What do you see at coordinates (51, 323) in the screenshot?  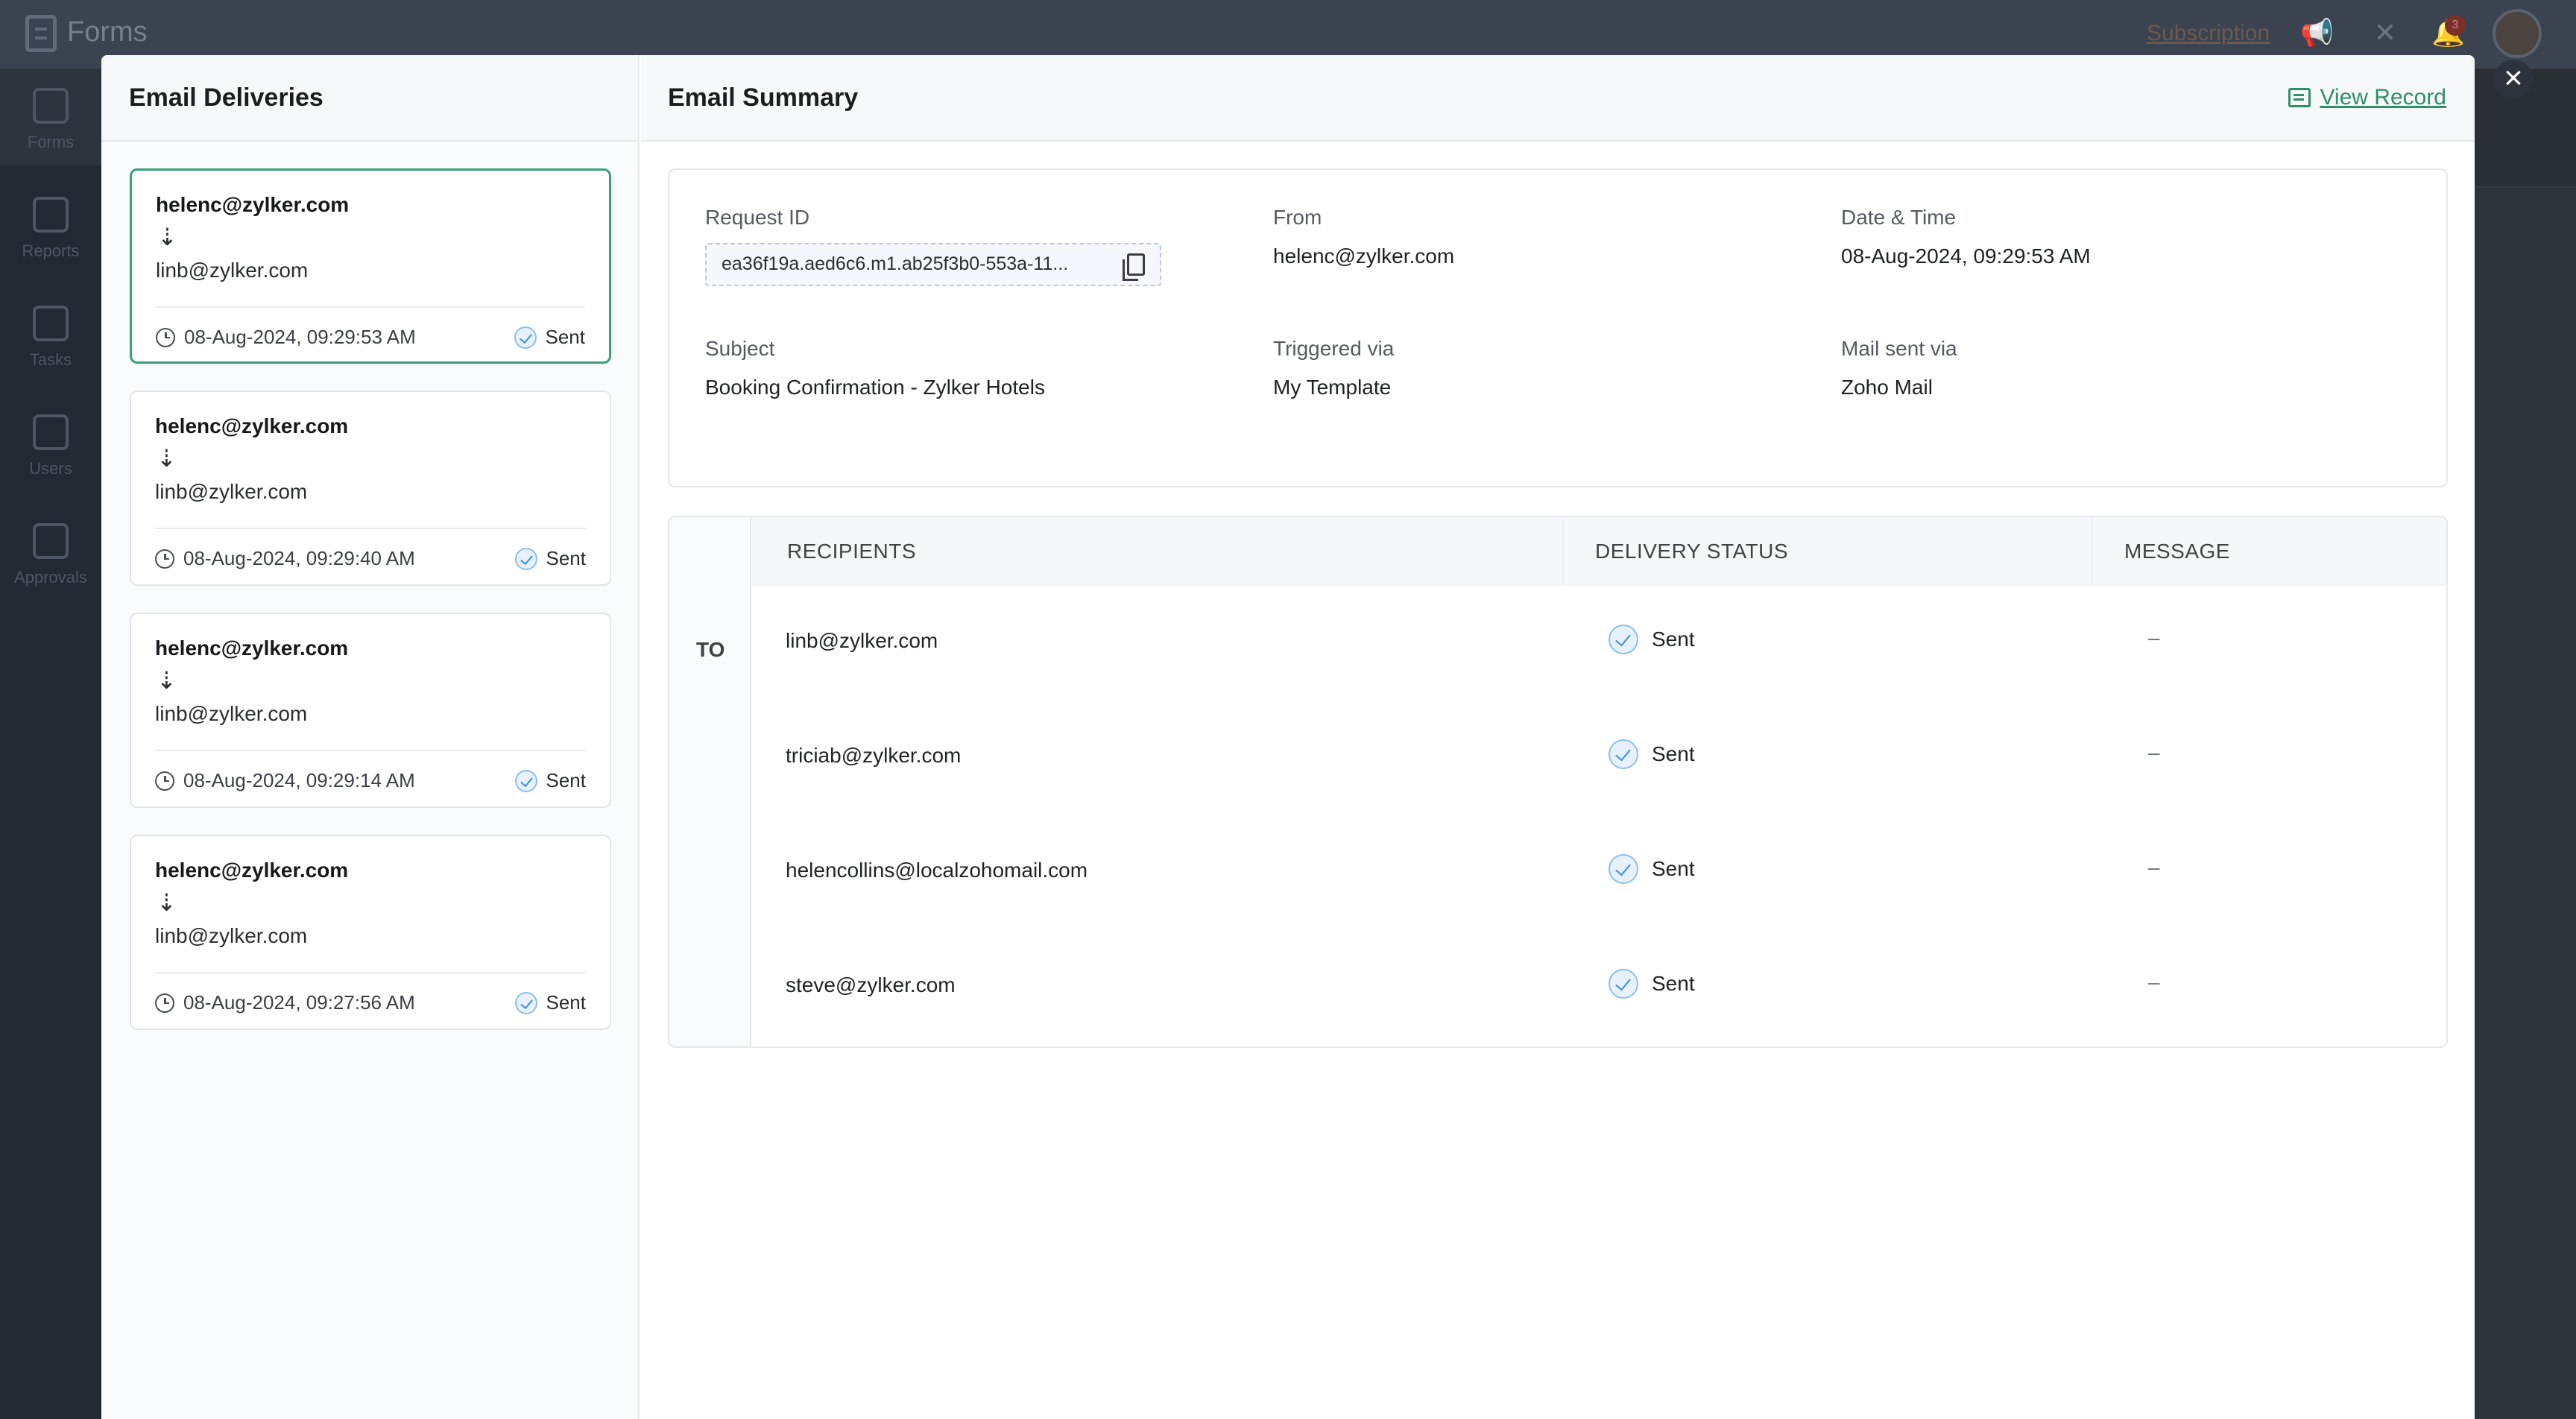 I see `tasks-icon` at bounding box center [51, 323].